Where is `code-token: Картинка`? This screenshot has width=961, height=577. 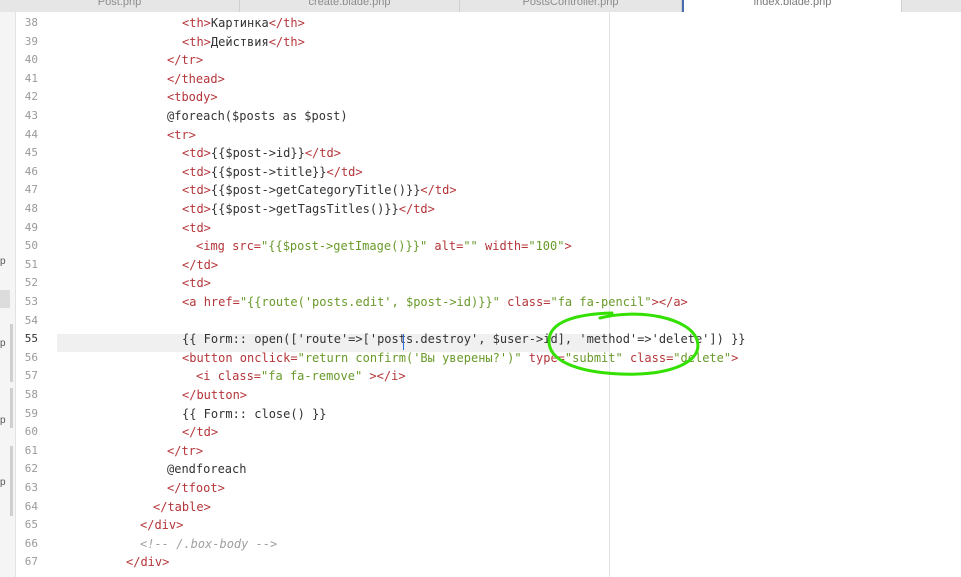
code-token: Картинка is located at coordinates (239, 23).